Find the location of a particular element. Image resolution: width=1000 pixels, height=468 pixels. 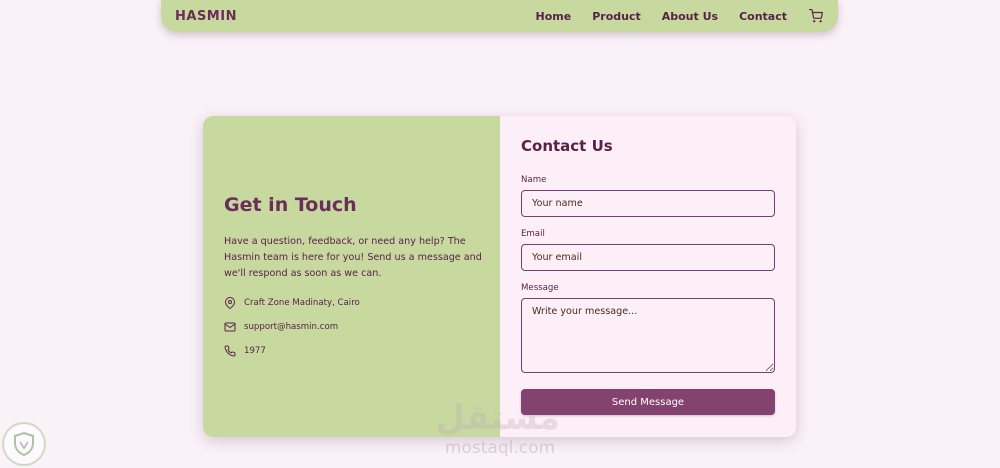

watermark-logo is located at coordinates (24, 444).